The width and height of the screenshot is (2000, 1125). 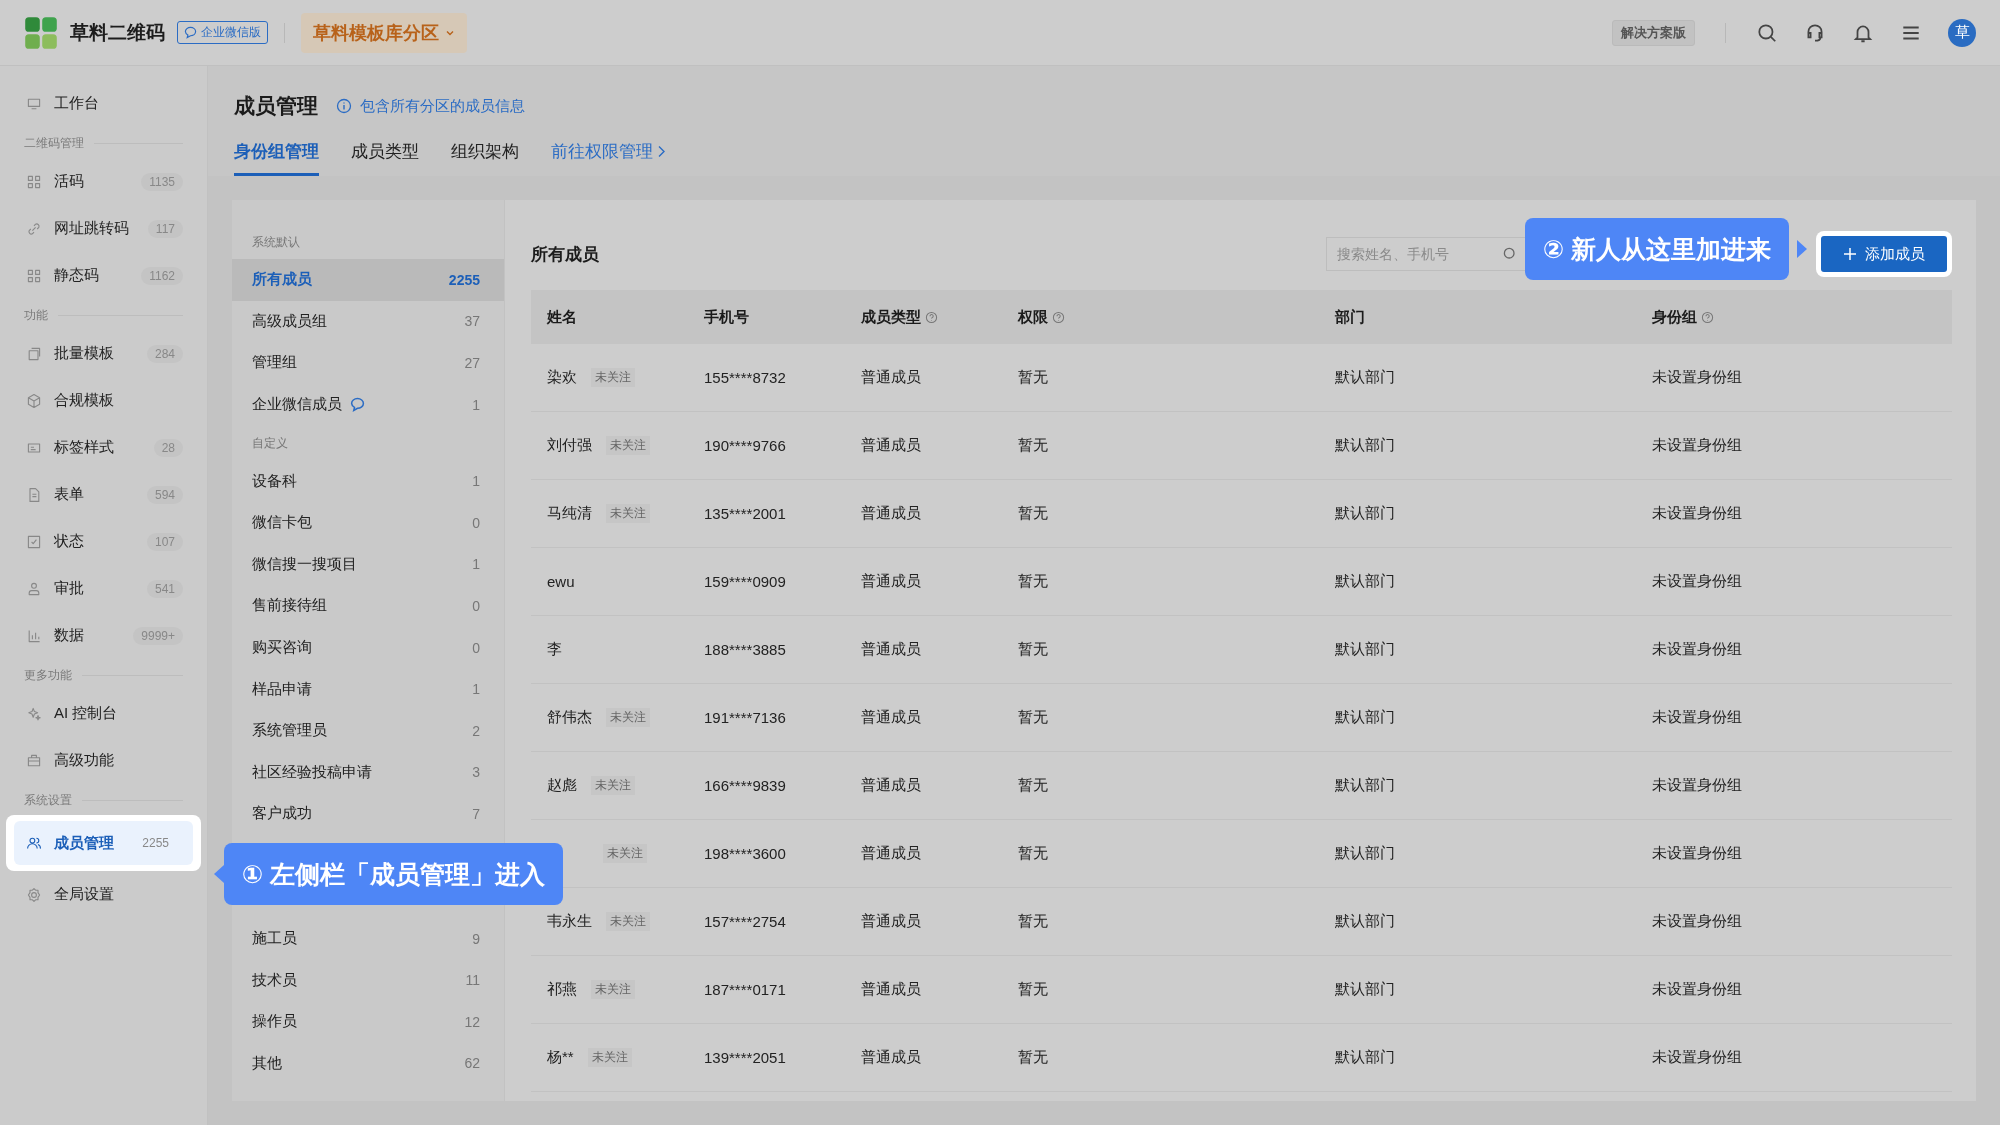 I want to click on table-cell: 188****3885, so click(x=745, y=649).